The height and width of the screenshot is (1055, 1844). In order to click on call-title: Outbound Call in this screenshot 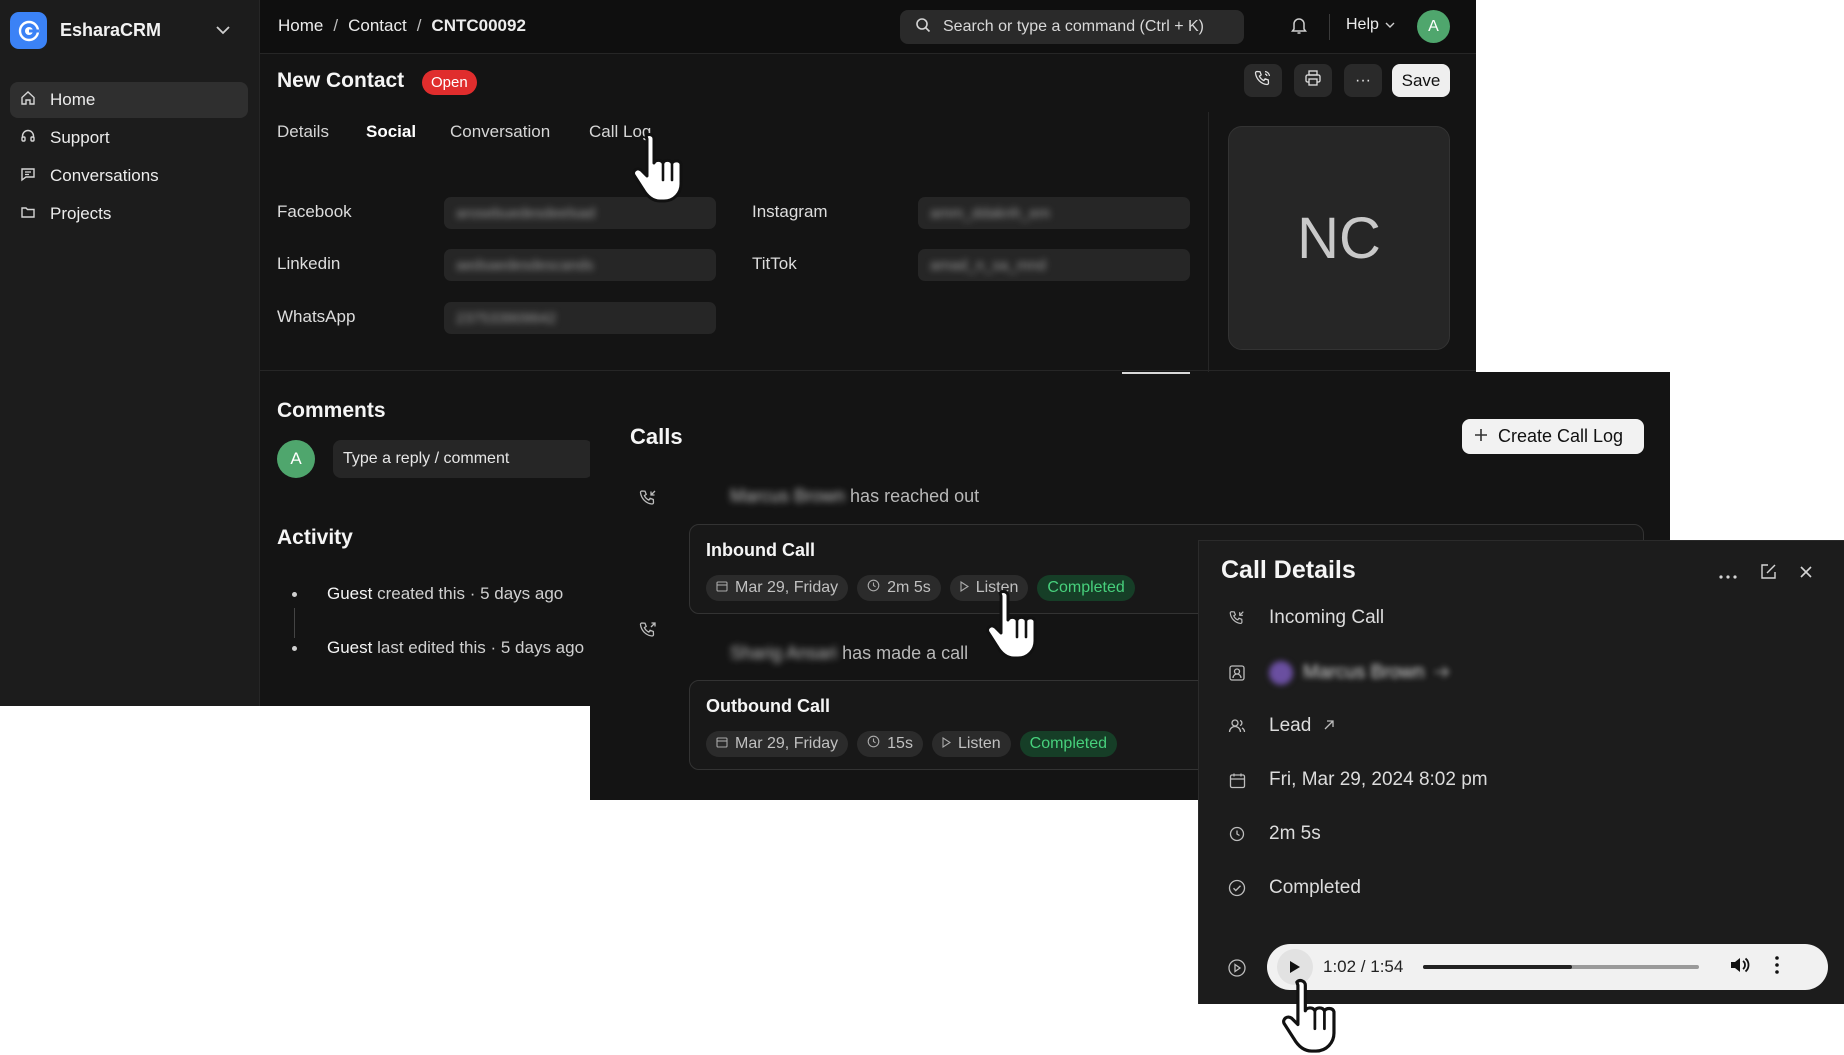, I will do `click(768, 706)`.